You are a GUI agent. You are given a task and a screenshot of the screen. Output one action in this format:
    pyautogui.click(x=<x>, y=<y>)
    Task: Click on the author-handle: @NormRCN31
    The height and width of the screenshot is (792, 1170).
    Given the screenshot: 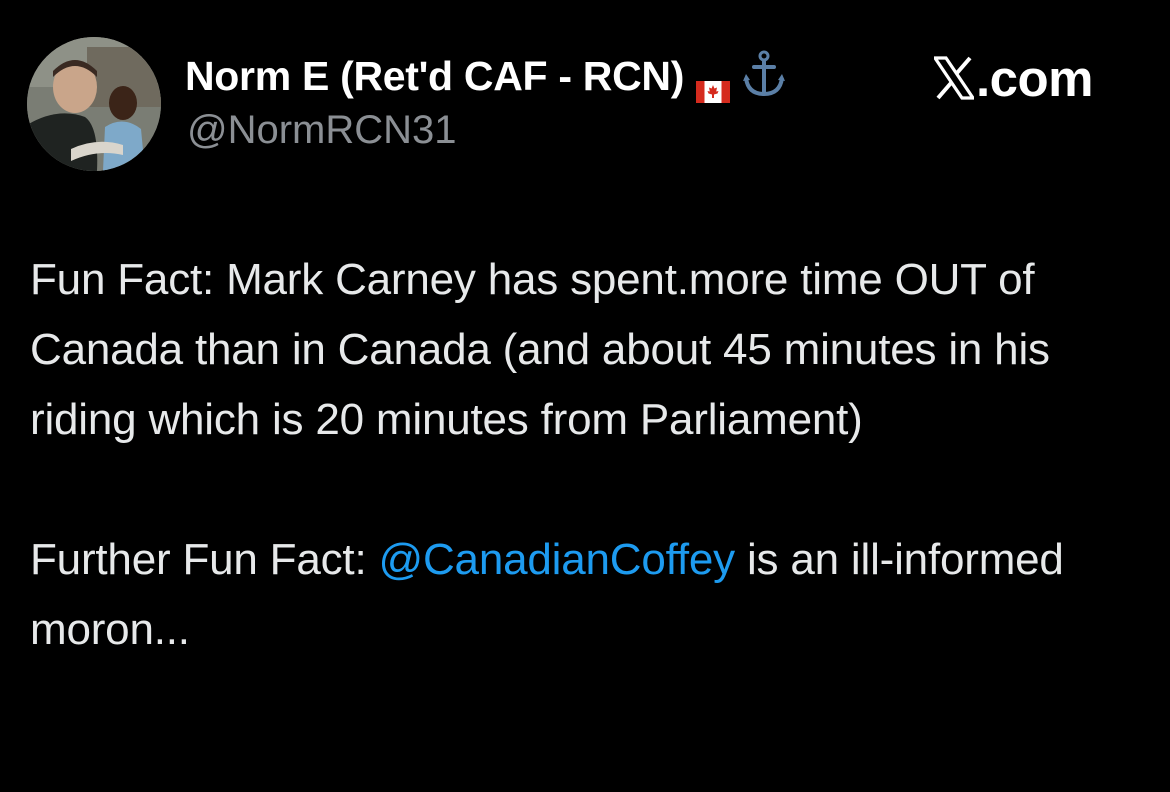 What is the action you would take?
    pyautogui.click(x=322, y=130)
    